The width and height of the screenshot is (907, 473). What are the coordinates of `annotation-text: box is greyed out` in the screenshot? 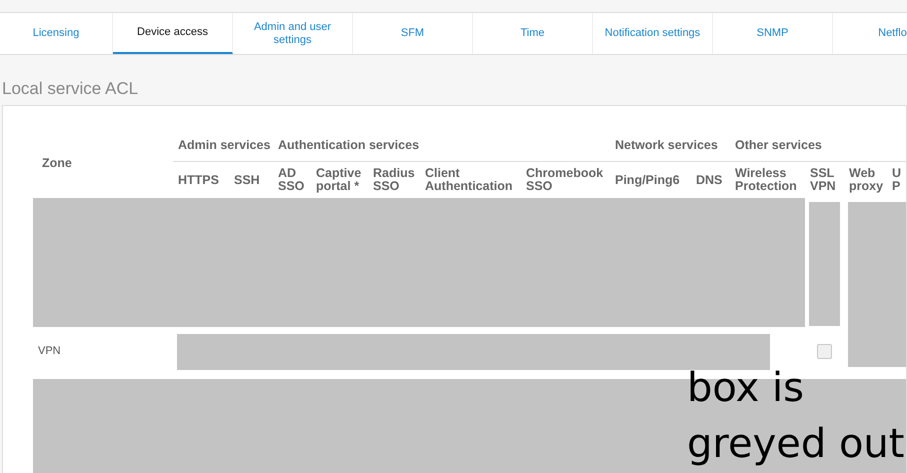 It's located at (796, 416).